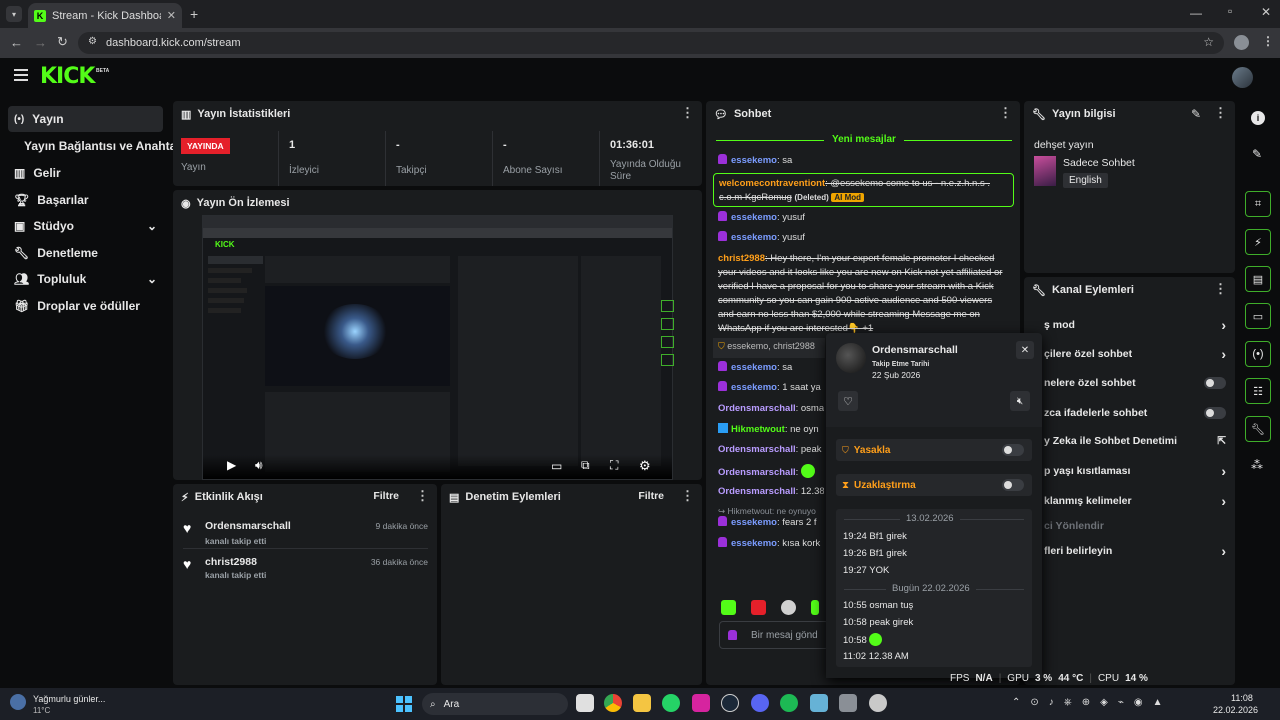 This screenshot has height=720, width=1280. I want to click on spotify-icon, so click(789, 703).